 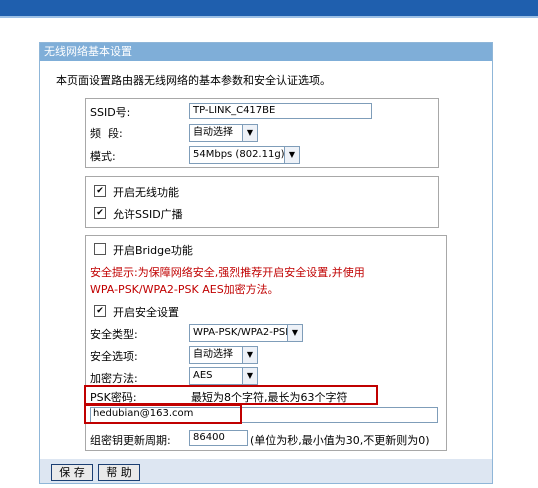 What do you see at coordinates (100, 249) in the screenshot?
I see `bridge-checkbox` at bounding box center [100, 249].